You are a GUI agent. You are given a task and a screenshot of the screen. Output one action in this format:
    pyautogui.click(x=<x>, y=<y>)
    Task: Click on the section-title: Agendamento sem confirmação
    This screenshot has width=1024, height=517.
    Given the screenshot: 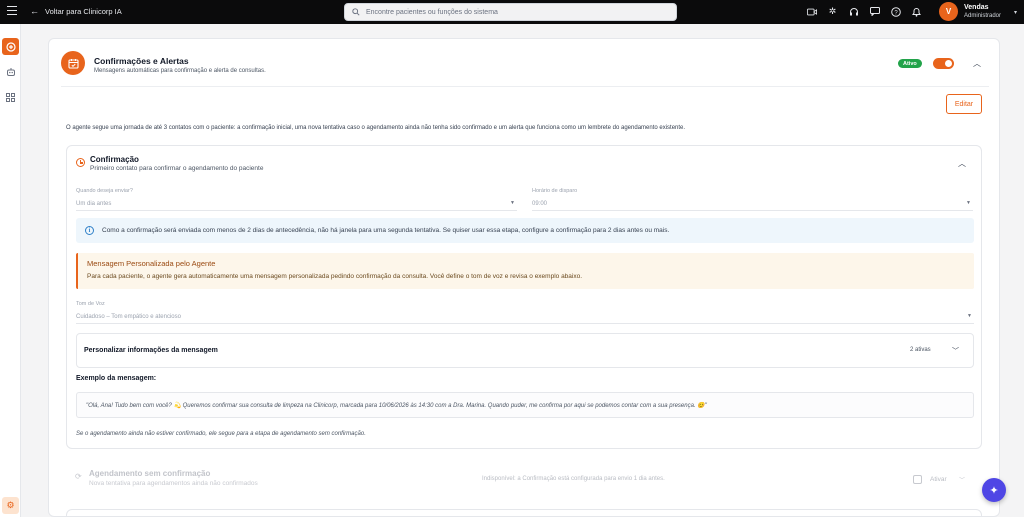 What is the action you would take?
    pyautogui.click(x=150, y=473)
    